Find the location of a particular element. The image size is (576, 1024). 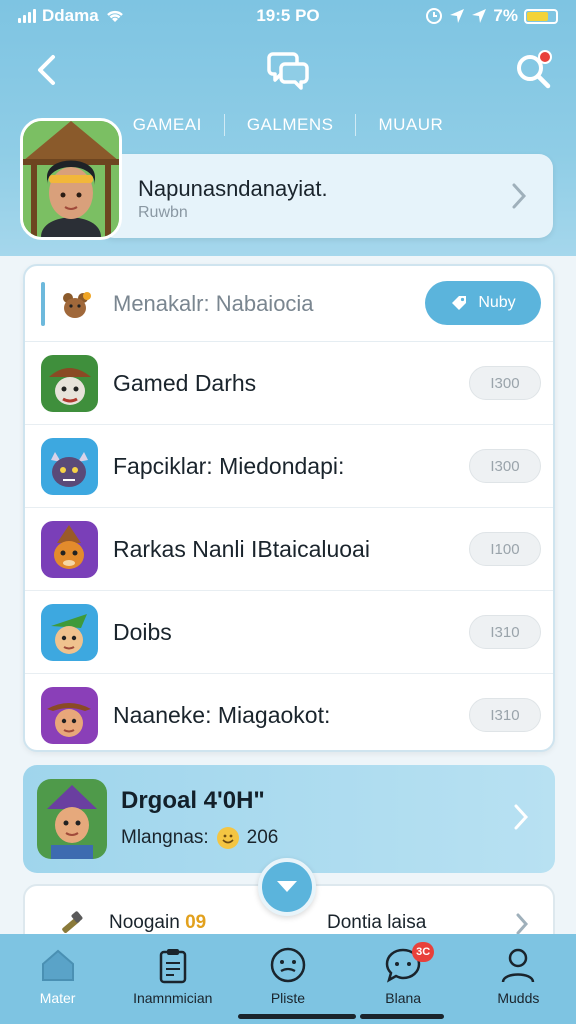

item-title: Fapciklar: Miedondapi: is located at coordinates (229, 466).